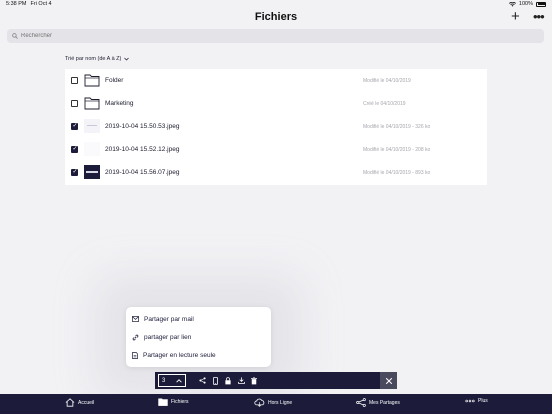  Describe the element at coordinates (119, 103) in the screenshot. I see `file-name: Marketing` at that location.